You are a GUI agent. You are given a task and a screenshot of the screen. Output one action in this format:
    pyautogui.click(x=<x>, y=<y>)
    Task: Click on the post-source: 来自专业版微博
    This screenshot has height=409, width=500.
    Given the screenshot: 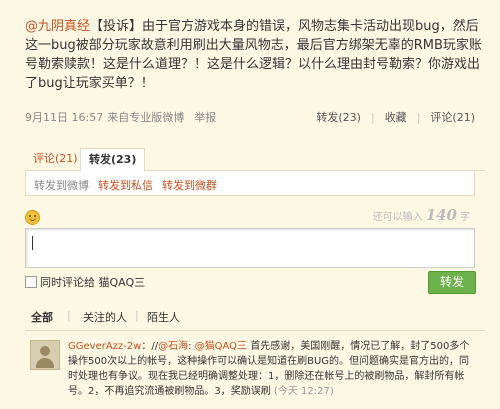 What is the action you would take?
    pyautogui.click(x=145, y=117)
    